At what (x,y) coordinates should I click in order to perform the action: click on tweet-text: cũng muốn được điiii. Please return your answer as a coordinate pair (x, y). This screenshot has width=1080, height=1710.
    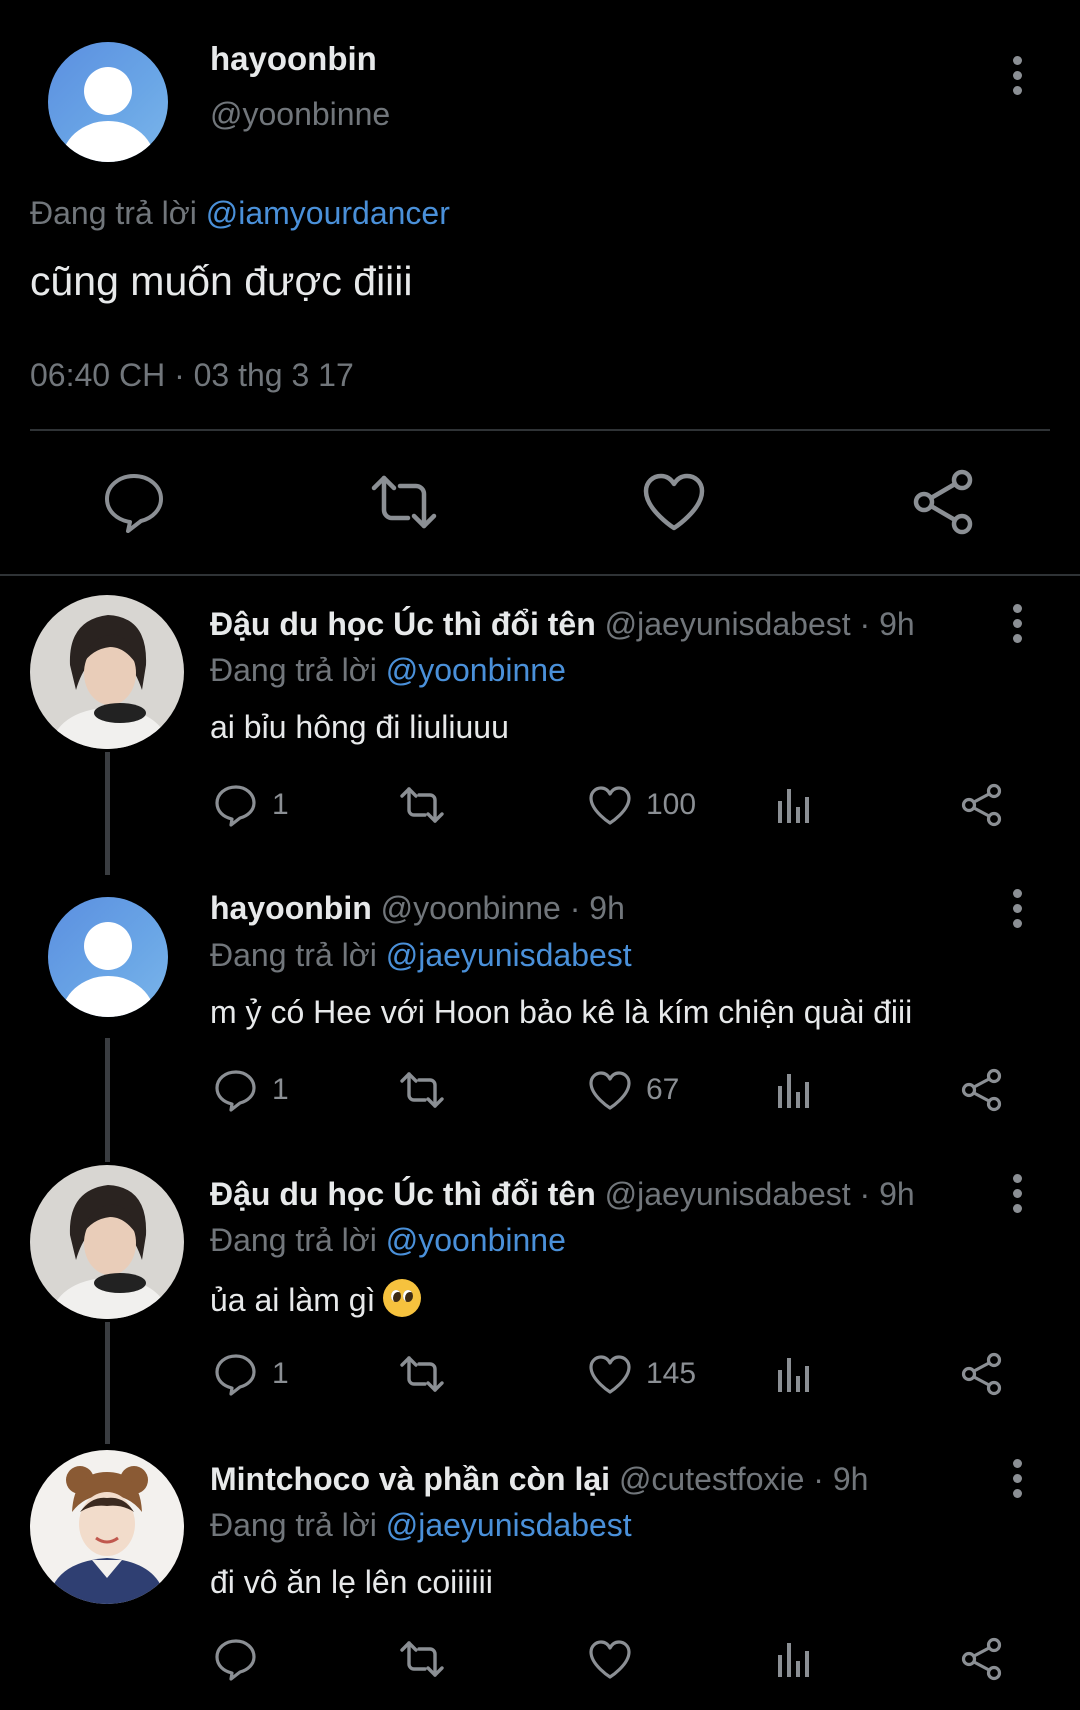
    Looking at the image, I should click on (221, 281).